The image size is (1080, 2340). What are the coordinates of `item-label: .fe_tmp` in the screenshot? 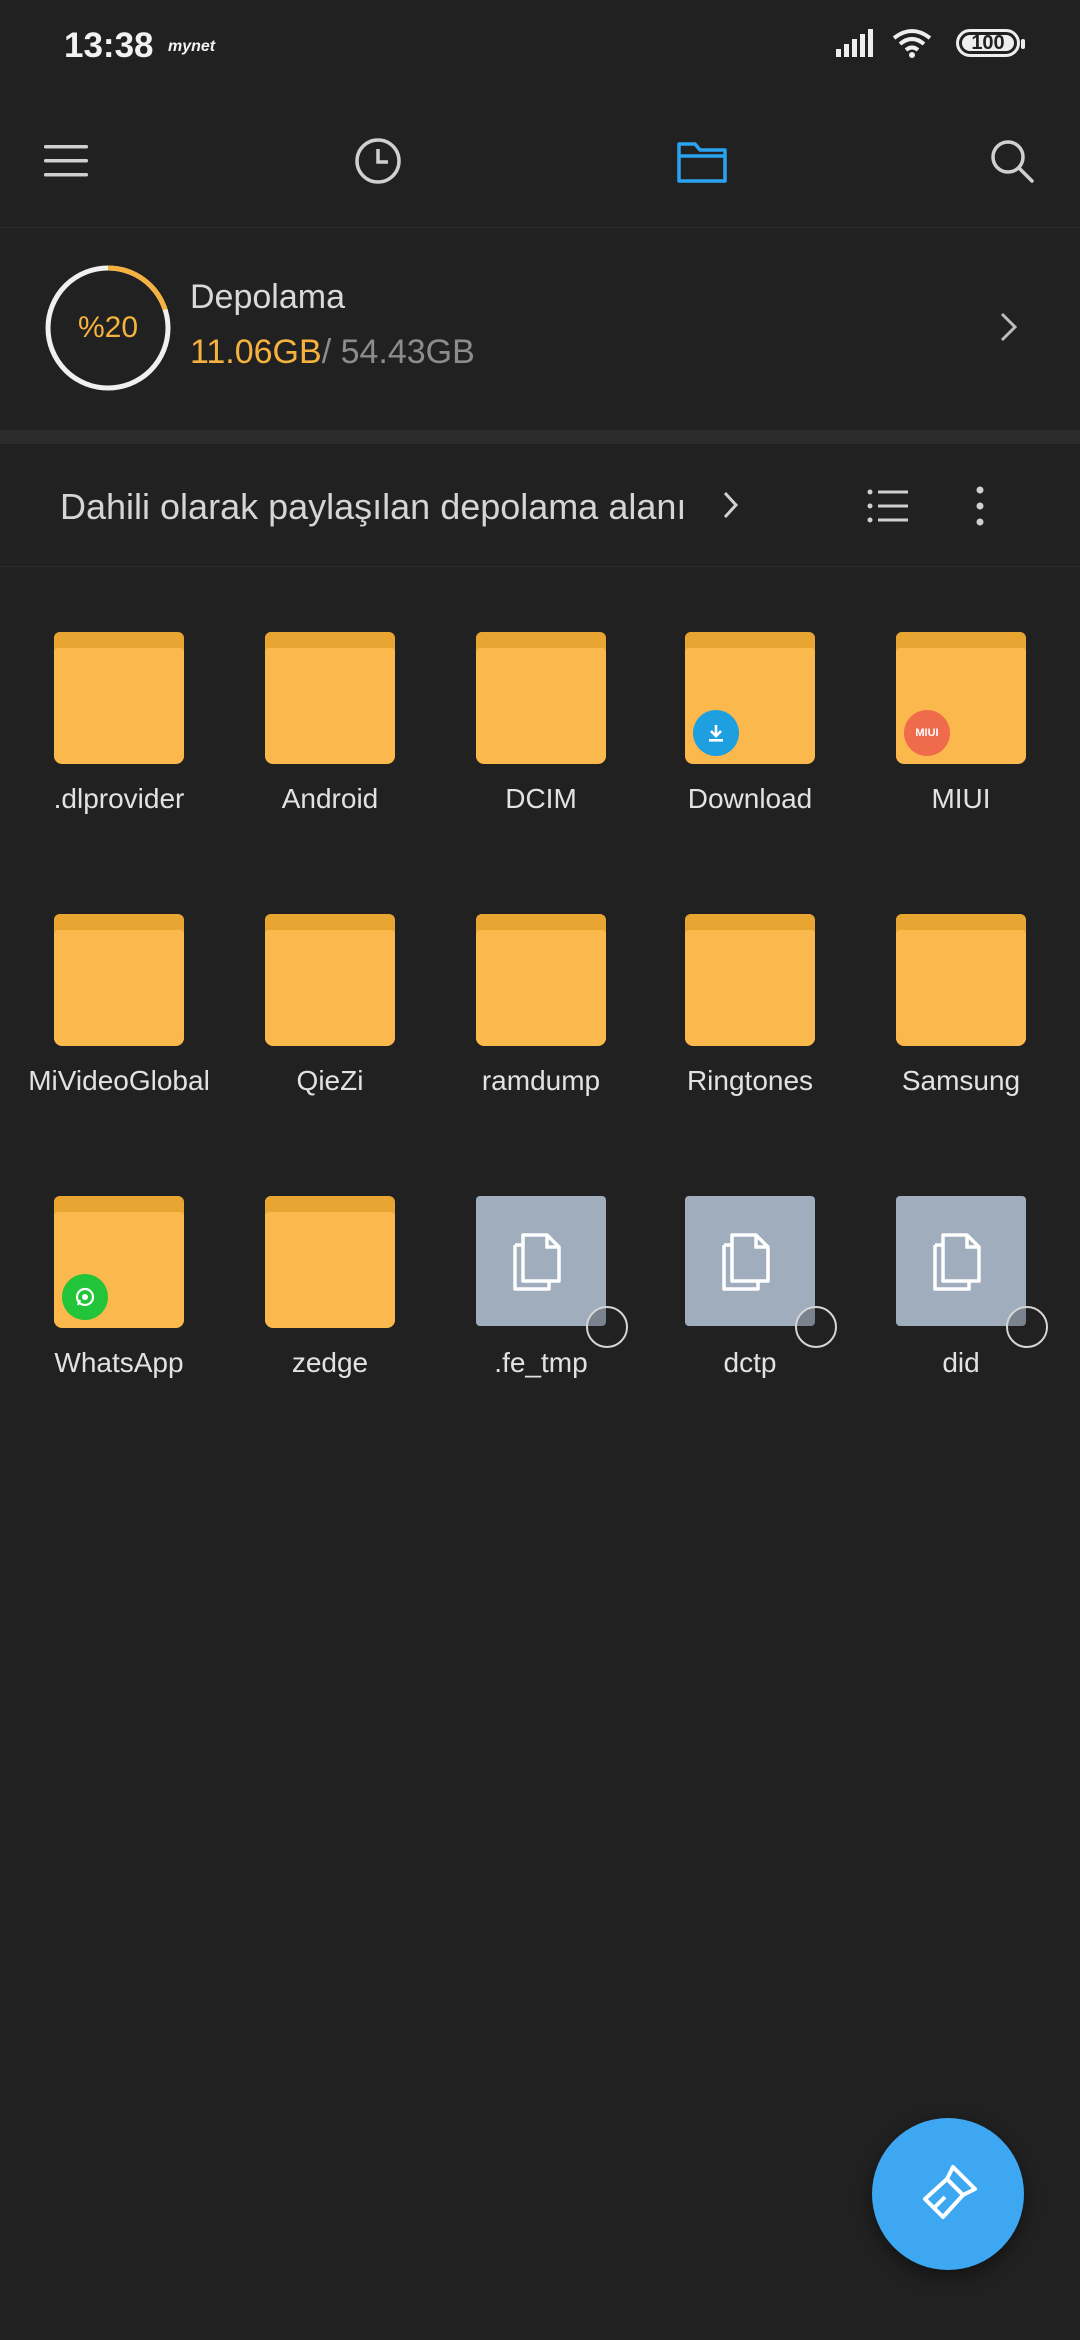 It's located at (541, 1362).